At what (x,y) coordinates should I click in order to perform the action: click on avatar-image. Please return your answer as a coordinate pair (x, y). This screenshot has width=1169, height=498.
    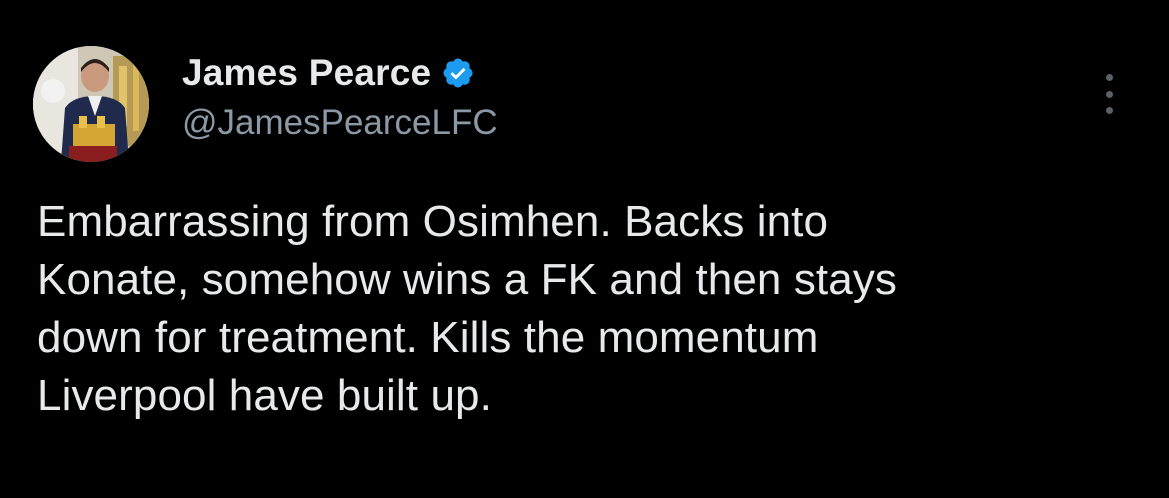
    Looking at the image, I should click on (91, 104).